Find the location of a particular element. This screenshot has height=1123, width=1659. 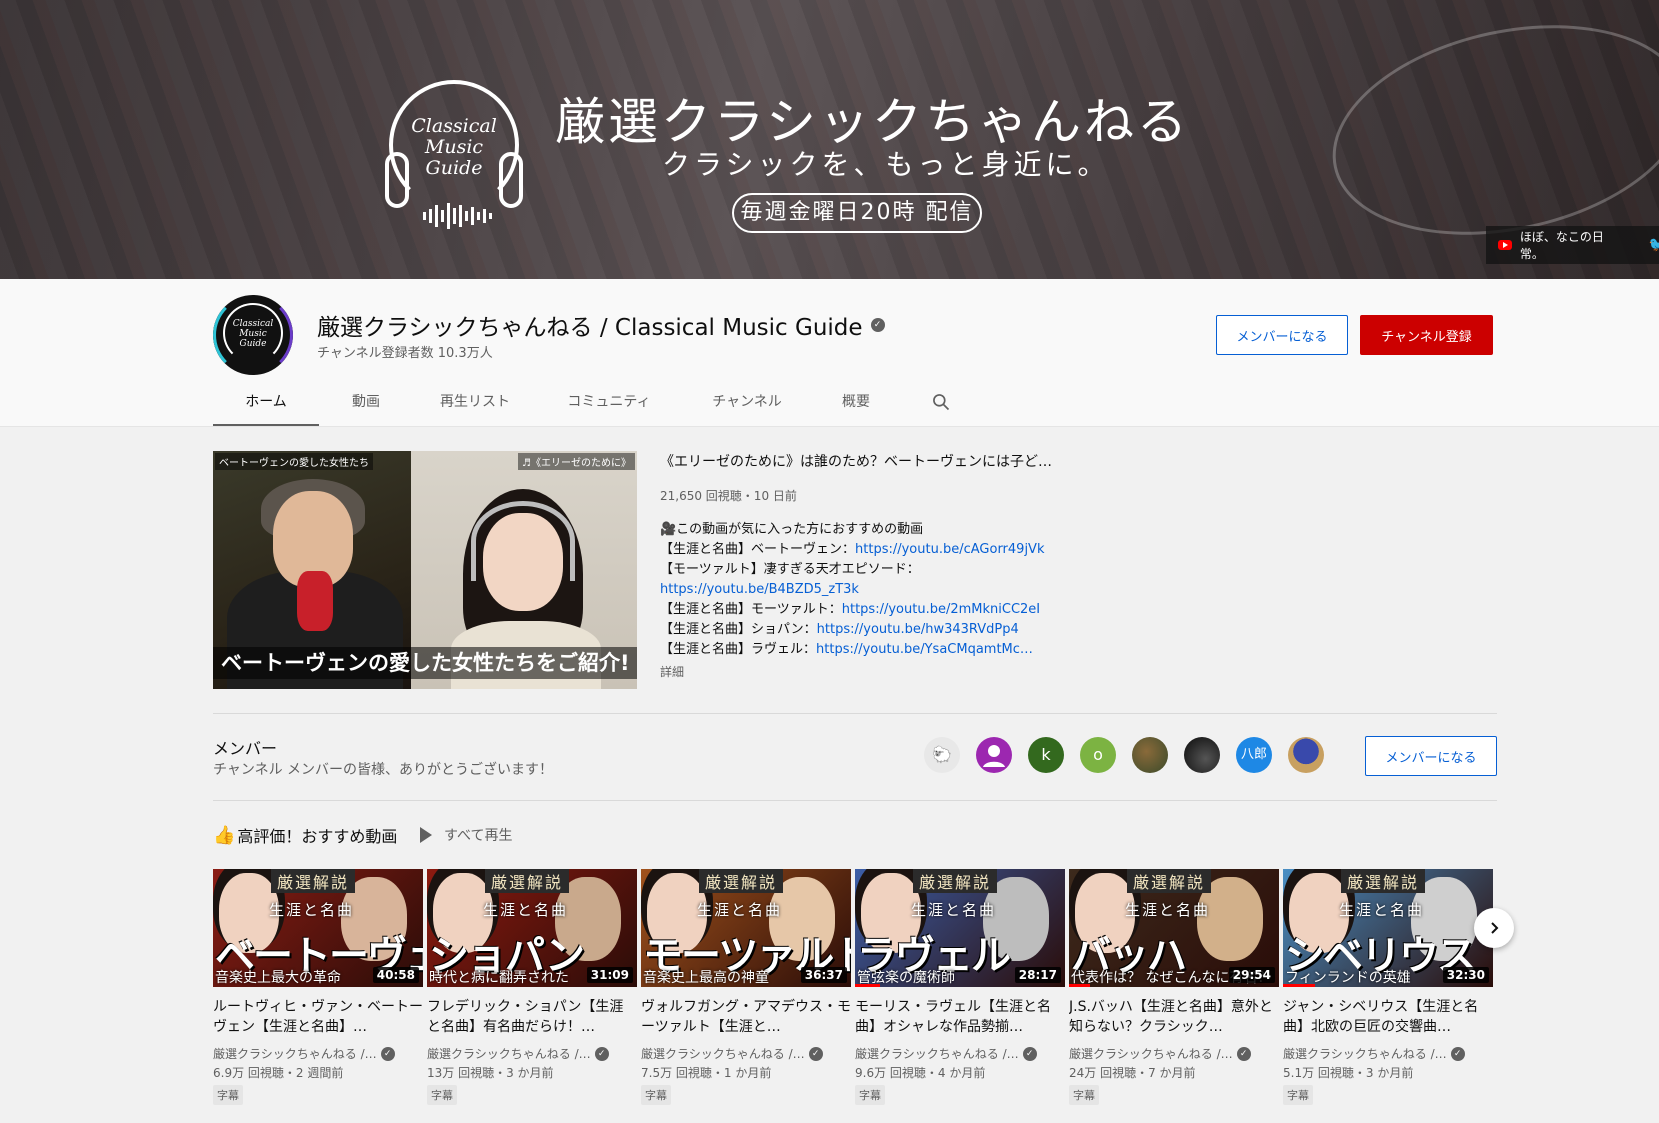

tab-playlists: 再生リスト is located at coordinates (475, 403).